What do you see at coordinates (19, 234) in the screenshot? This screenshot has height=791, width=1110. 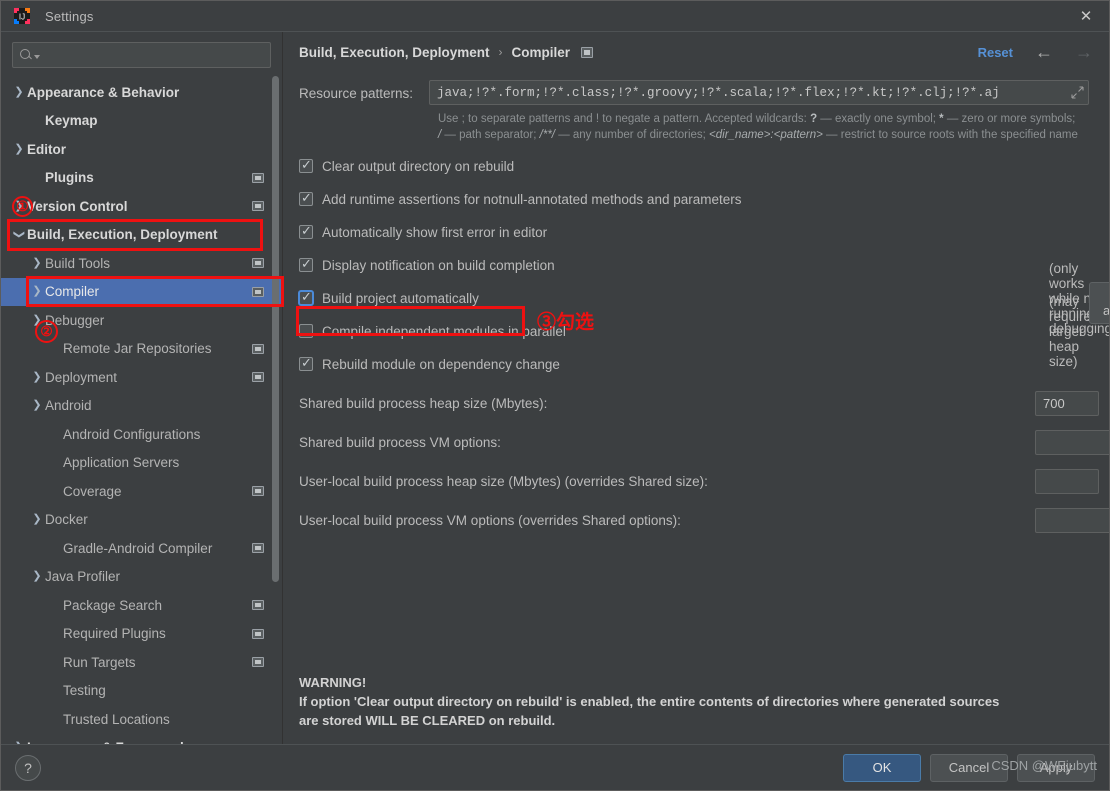 I see `chevron-down-icon: ❯` at bounding box center [19, 234].